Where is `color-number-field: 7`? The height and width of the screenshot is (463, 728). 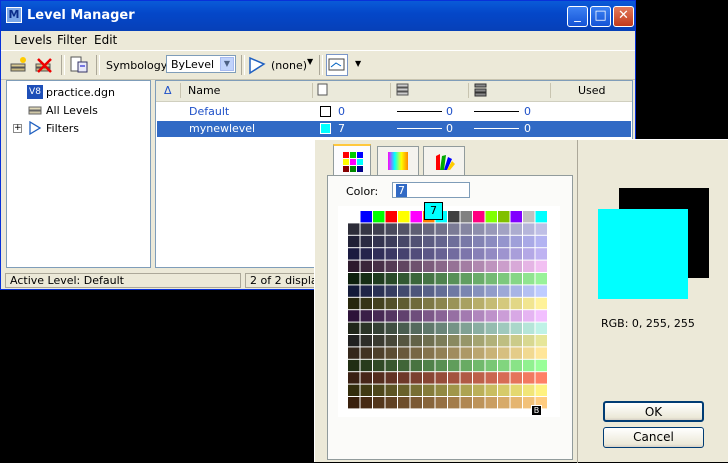 color-number-field: 7 is located at coordinates (431, 190).